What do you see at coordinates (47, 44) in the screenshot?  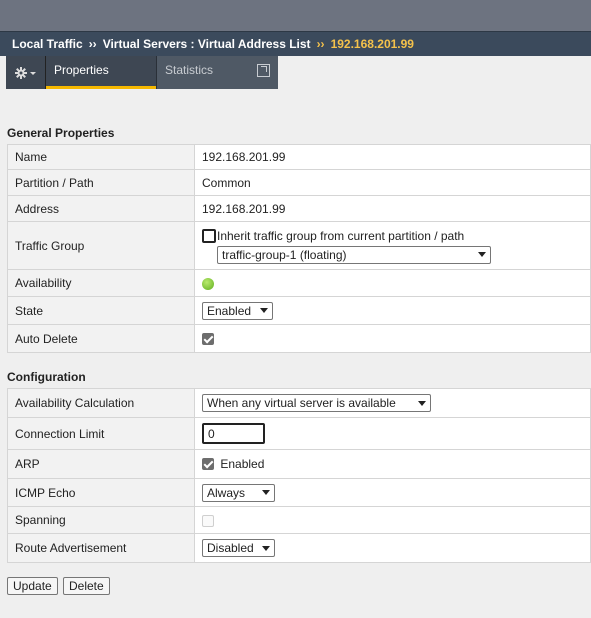 I see `breadcrumb-local-traffic: Local Traffic` at bounding box center [47, 44].